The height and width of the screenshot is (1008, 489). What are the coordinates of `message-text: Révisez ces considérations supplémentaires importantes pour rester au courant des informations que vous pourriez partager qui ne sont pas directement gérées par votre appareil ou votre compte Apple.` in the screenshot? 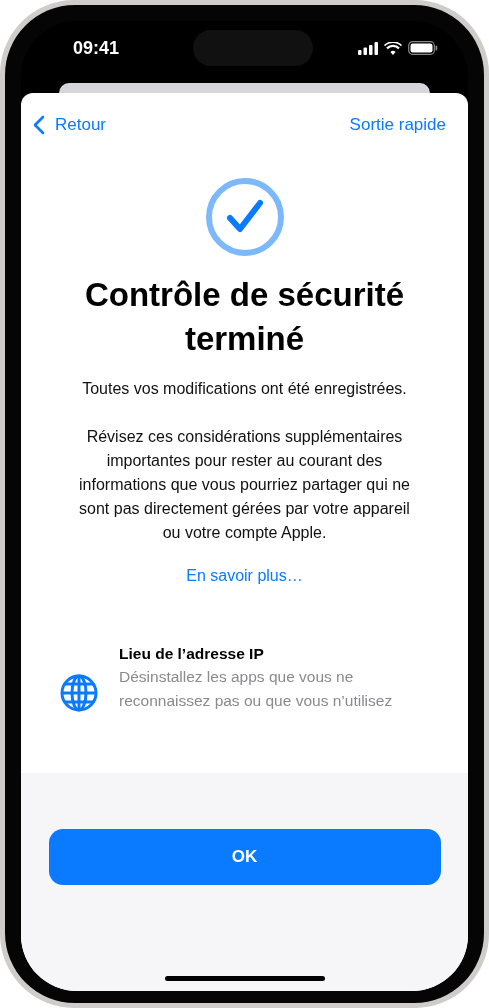 It's located at (244, 485).